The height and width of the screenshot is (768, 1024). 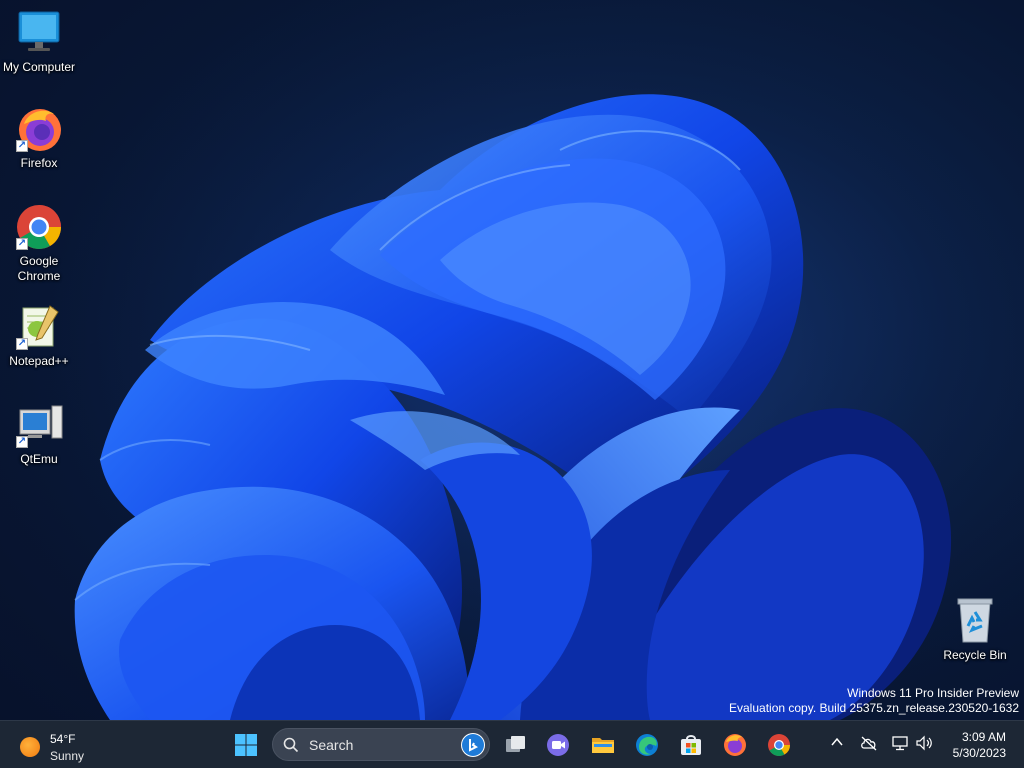 I want to click on microsoft-store-button, so click(x=691, y=745).